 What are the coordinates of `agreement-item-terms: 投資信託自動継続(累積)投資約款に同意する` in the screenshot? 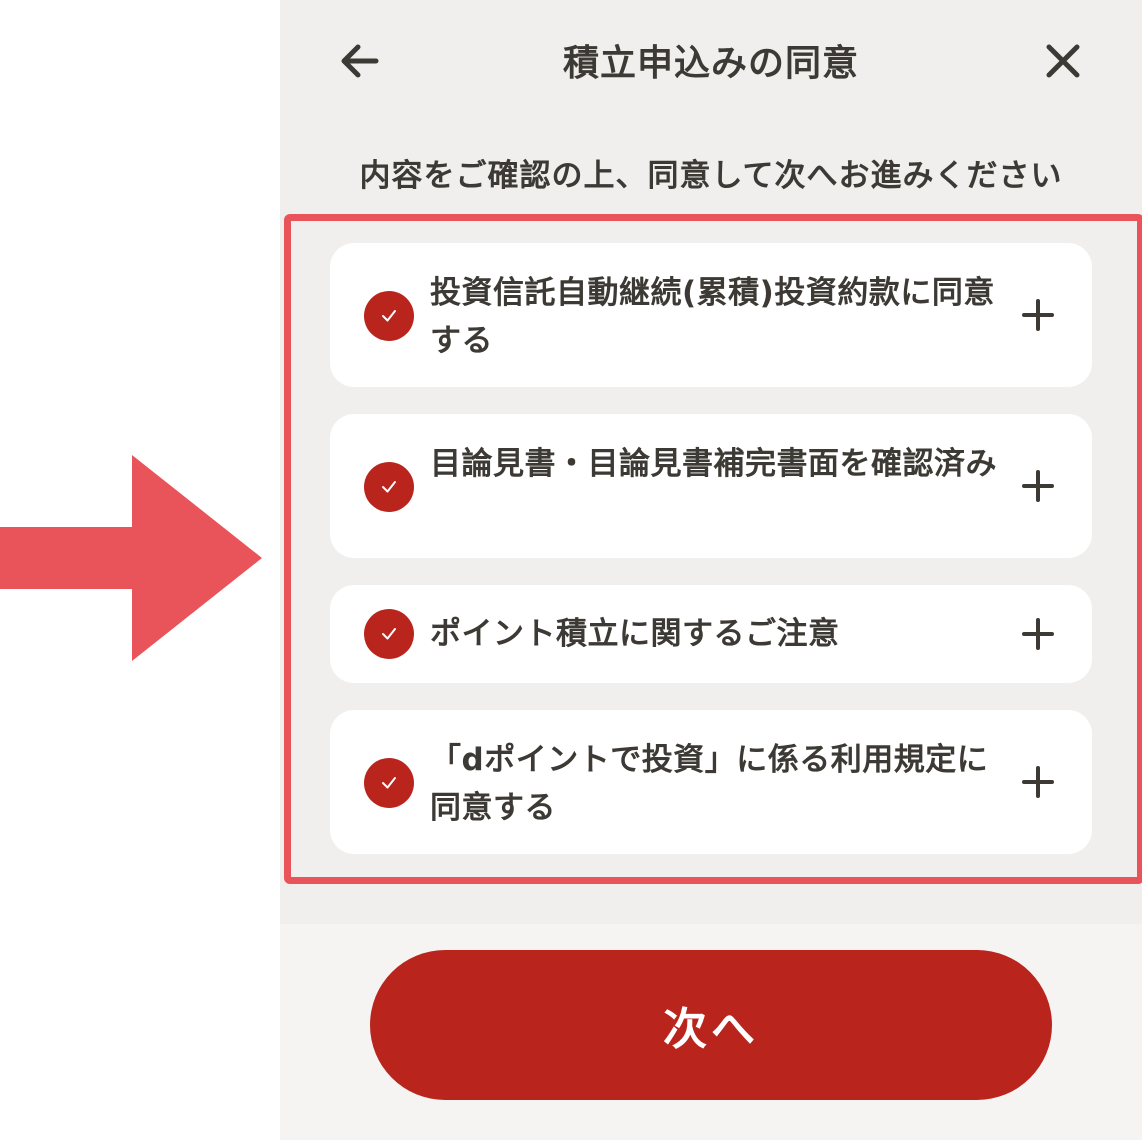 It's located at (711, 315).